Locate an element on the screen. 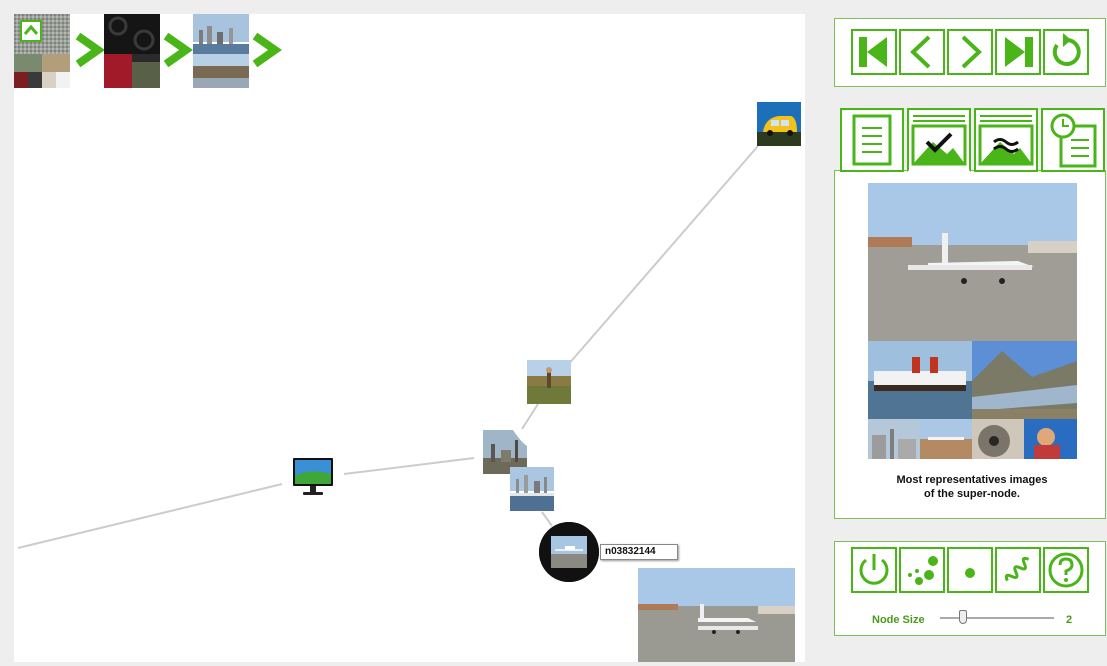 The width and height of the screenshot is (1107, 666). rep-image-small-plane is located at coordinates (946, 439).